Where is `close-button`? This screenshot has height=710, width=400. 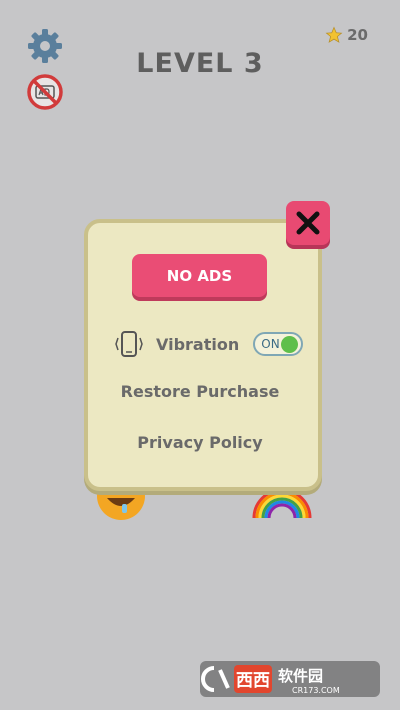 close-button is located at coordinates (308, 223).